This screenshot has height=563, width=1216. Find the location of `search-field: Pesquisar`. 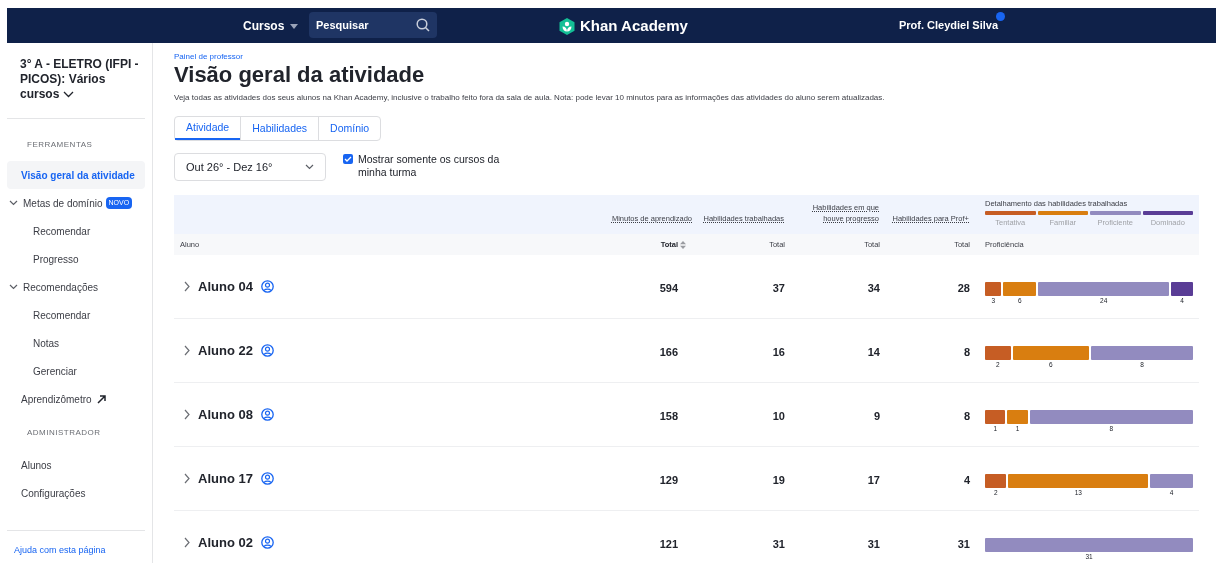

search-field: Pesquisar is located at coordinates (373, 25).